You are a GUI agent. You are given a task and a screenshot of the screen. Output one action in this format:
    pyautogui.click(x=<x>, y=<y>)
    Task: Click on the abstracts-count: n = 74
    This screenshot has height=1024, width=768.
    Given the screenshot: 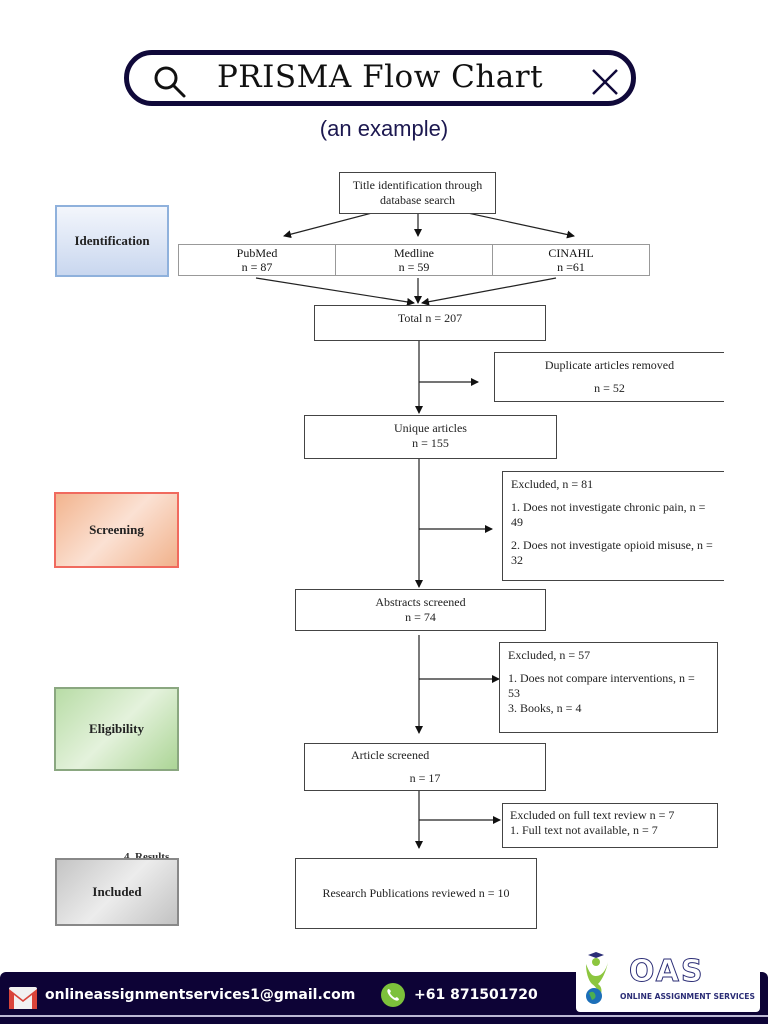 What is the action you would take?
    pyautogui.click(x=420, y=617)
    